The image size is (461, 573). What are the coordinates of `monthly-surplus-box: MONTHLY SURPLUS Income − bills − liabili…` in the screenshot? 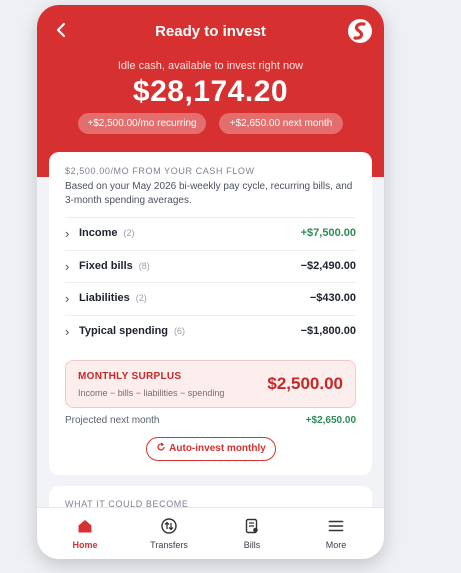 It's located at (210, 384).